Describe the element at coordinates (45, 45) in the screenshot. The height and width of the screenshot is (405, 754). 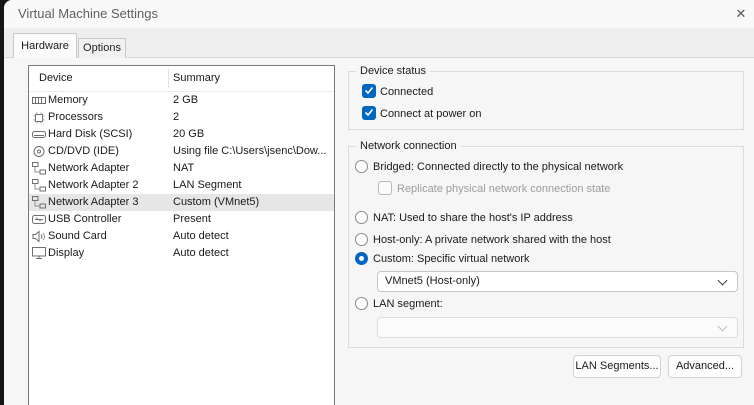
I see `tab-hardware: Hardware` at that location.